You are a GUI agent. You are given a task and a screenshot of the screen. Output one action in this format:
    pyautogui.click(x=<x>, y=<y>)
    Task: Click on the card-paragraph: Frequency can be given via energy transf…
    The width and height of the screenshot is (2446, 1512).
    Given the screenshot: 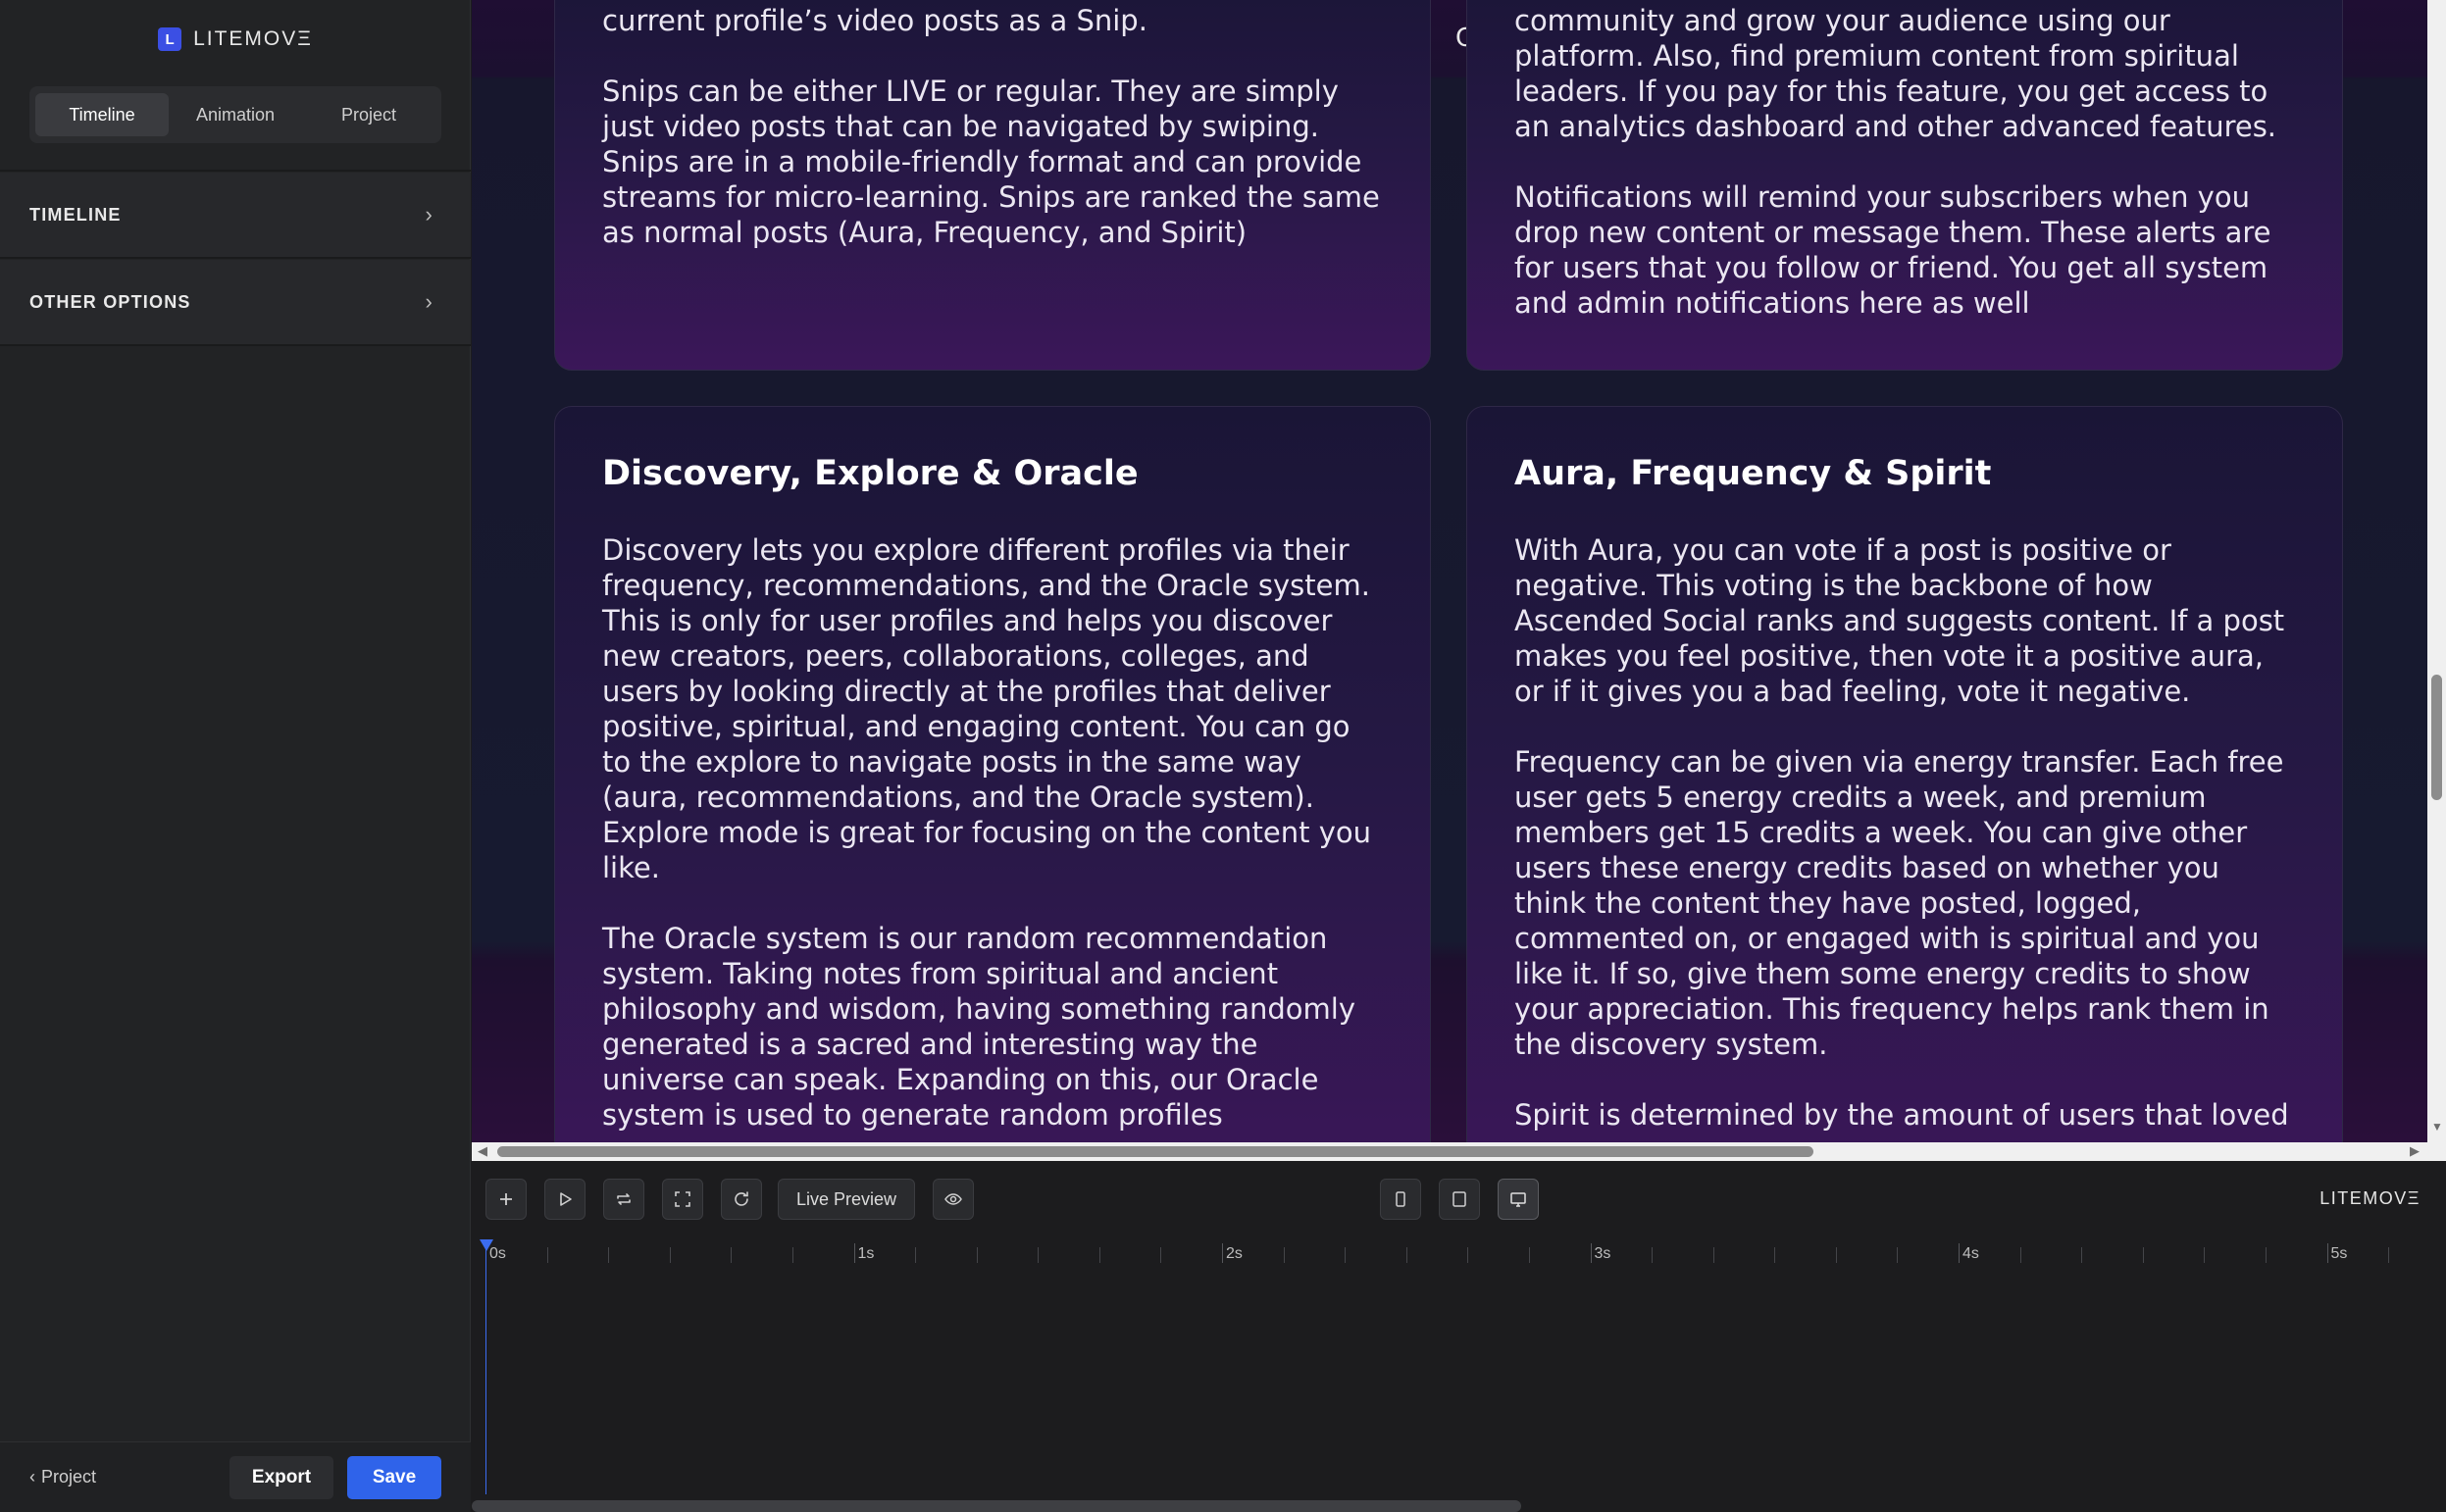 What is the action you would take?
    pyautogui.click(x=1899, y=903)
    